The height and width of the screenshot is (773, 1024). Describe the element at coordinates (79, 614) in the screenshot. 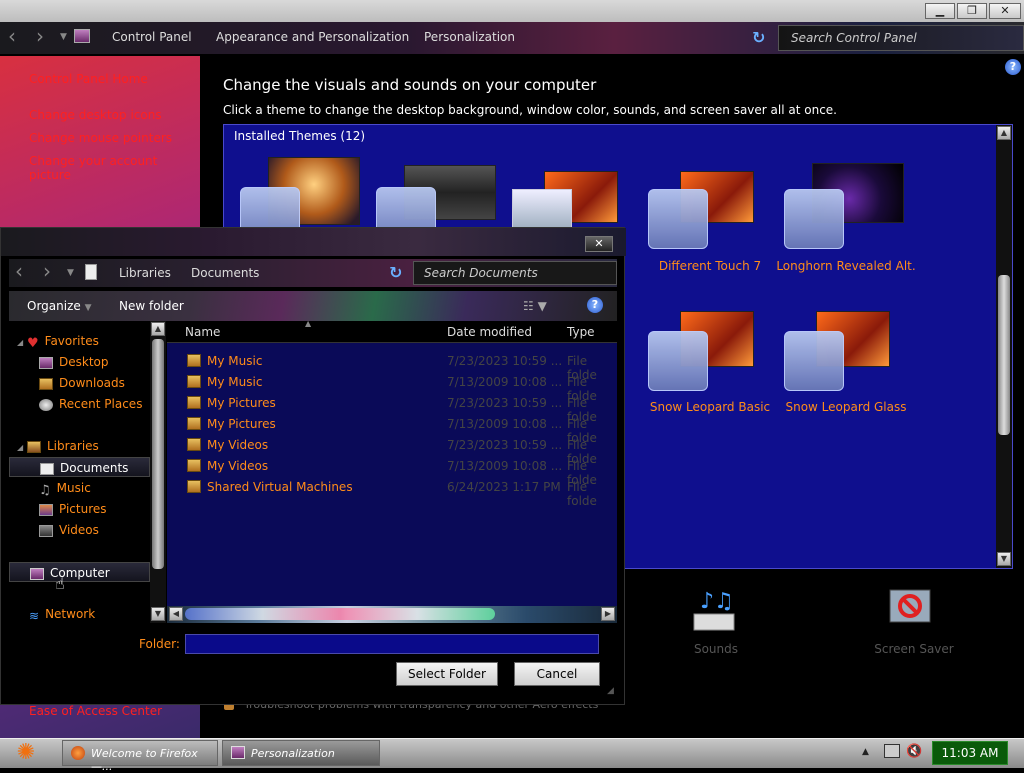

I see `tree-item-network: ≋ Network` at that location.